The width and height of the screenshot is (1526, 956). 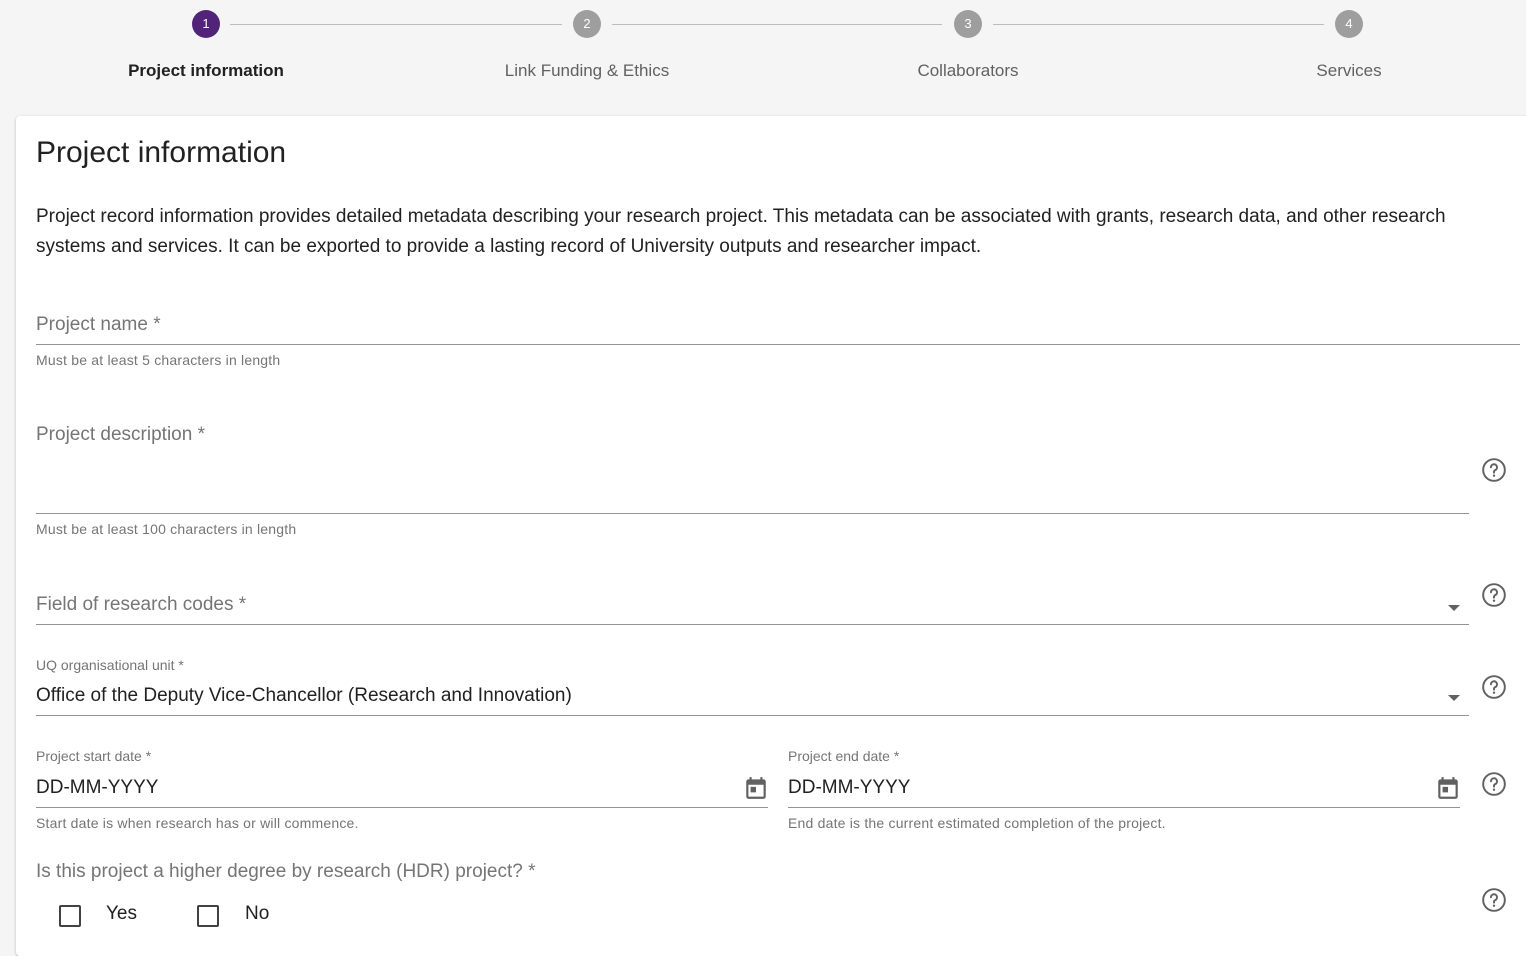 What do you see at coordinates (849, 788) in the screenshot?
I see `end-date-input: DD-MM-YYYY` at bounding box center [849, 788].